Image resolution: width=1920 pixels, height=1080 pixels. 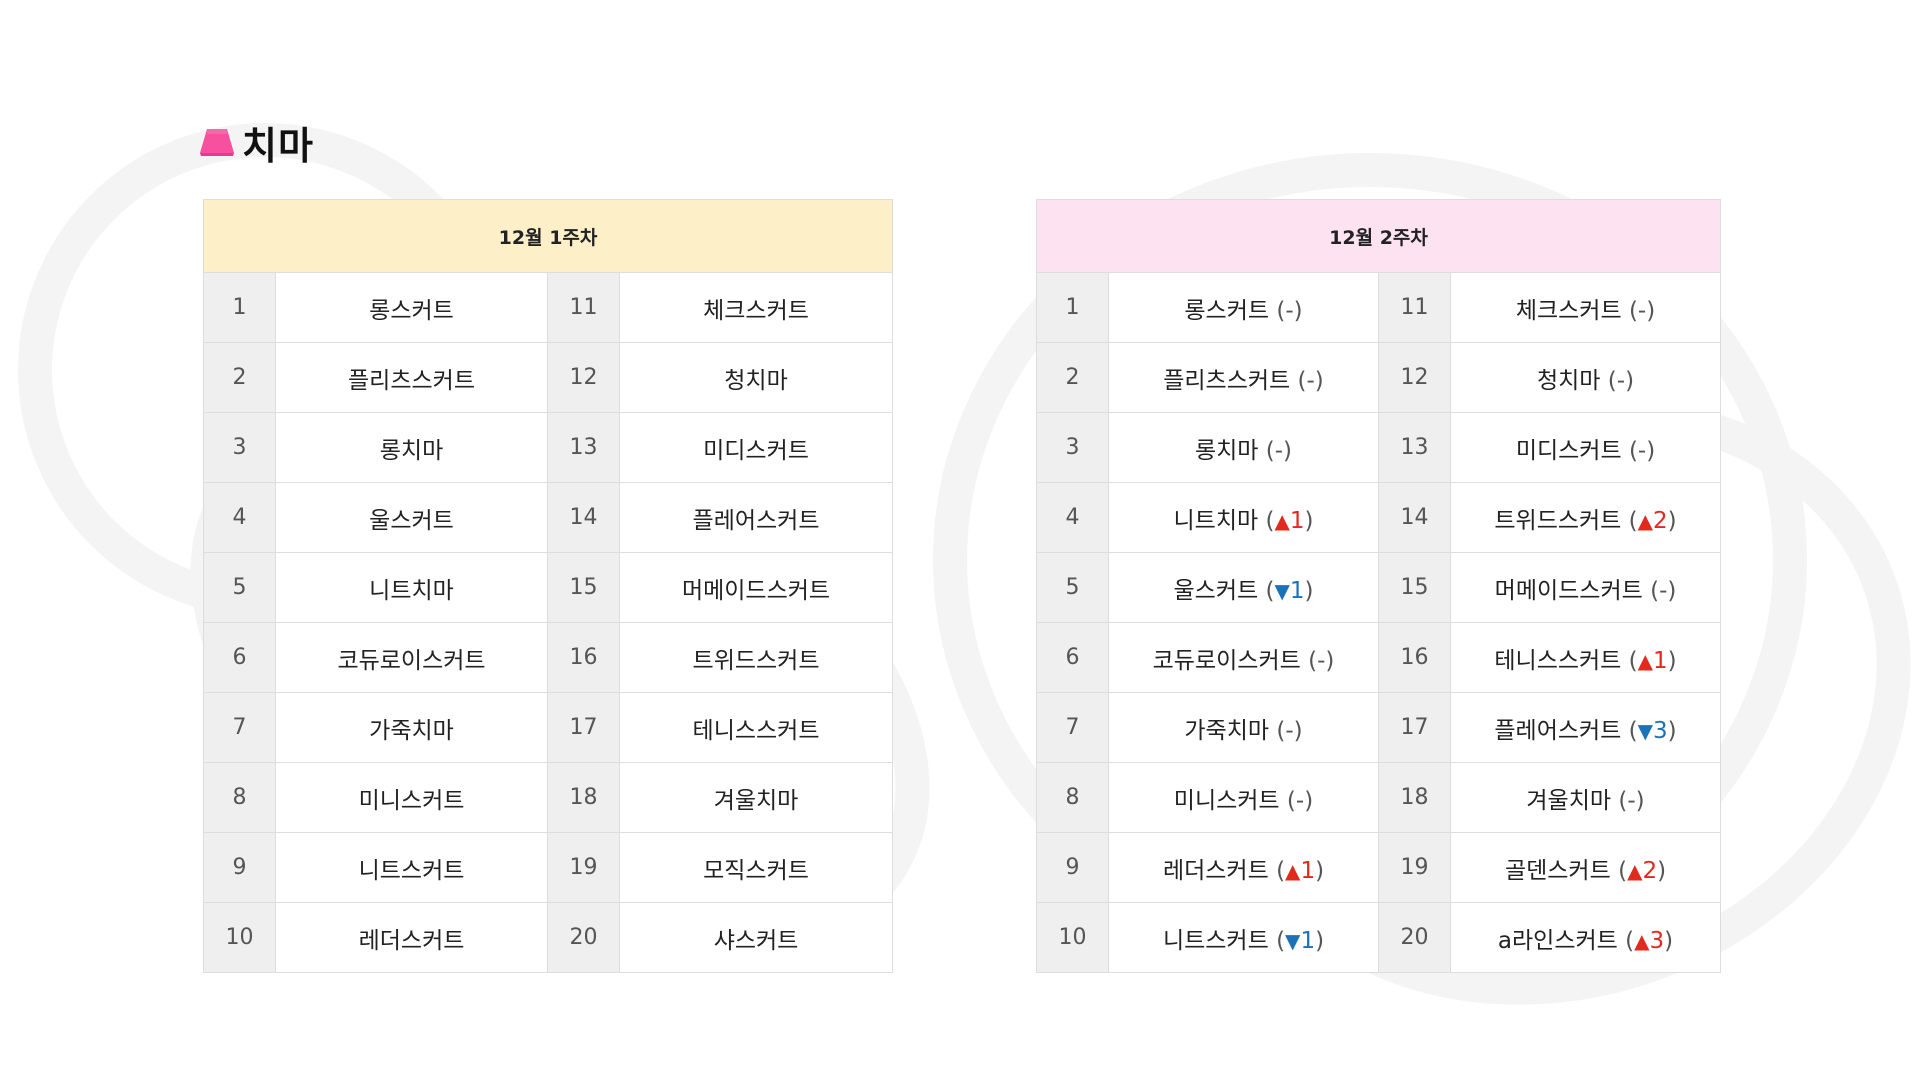 I want to click on rank-number: 13, so click(x=1414, y=447).